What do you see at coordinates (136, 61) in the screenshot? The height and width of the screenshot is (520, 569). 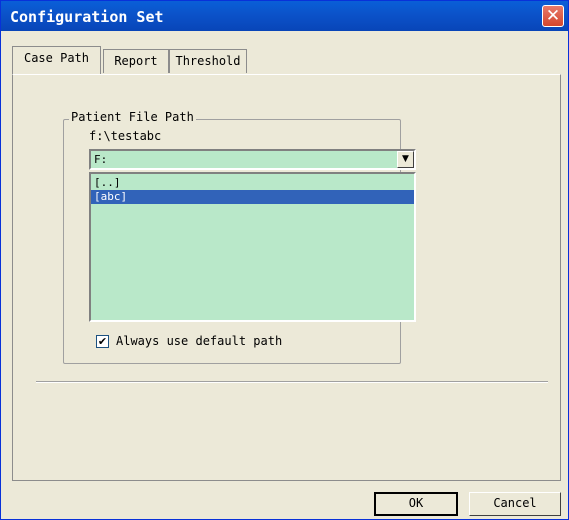 I see `tab-report: Report` at bounding box center [136, 61].